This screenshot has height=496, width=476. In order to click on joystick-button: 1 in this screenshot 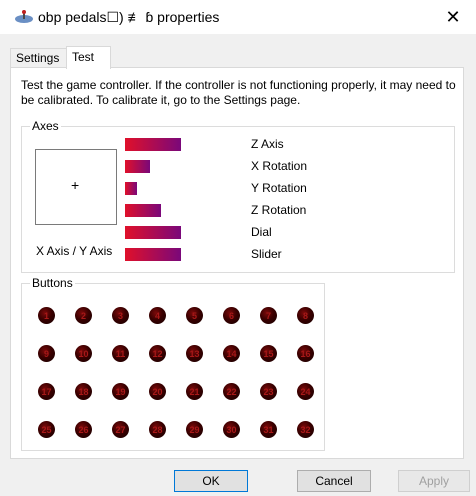, I will do `click(46, 315)`.